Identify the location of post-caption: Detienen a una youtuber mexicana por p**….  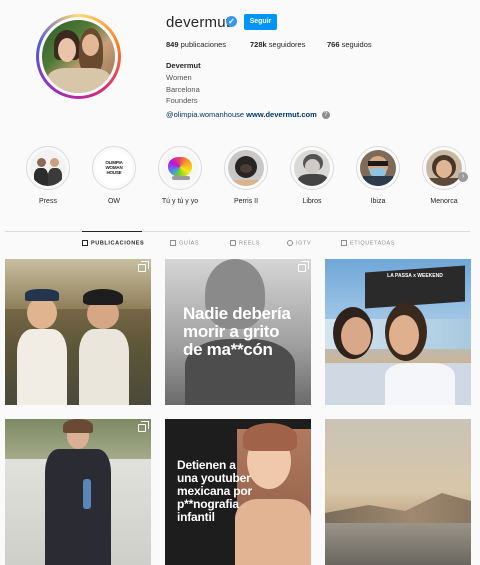
(214, 491).